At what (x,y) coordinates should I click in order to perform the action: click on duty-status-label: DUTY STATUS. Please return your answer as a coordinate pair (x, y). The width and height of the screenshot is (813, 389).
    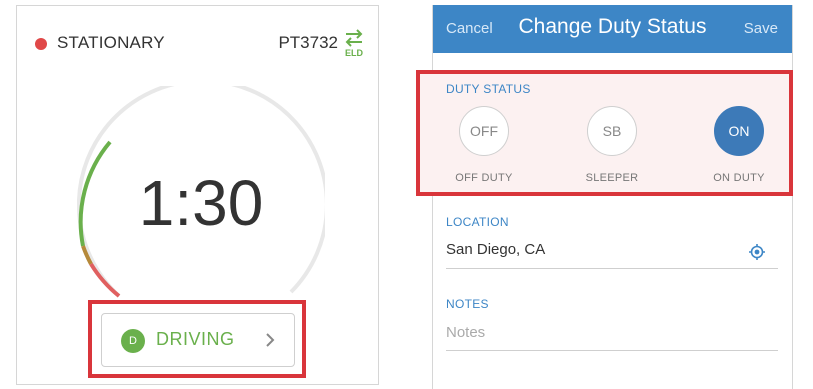
    Looking at the image, I should click on (488, 89).